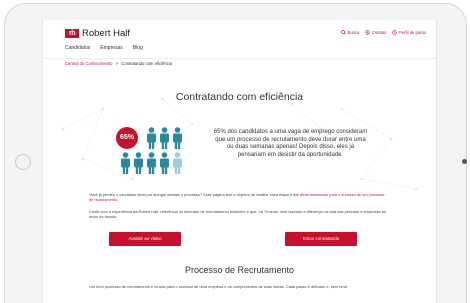  I want to click on nav-item-empresas: Empresas, so click(111, 48).